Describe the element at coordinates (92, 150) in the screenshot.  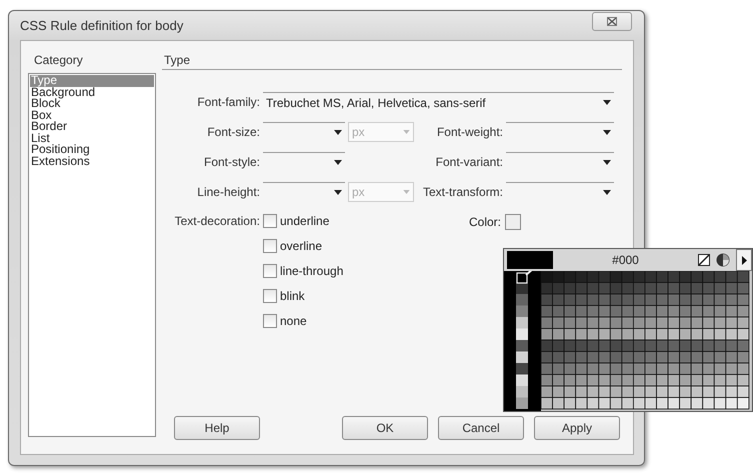
I see `category-item: Positioning` at that location.